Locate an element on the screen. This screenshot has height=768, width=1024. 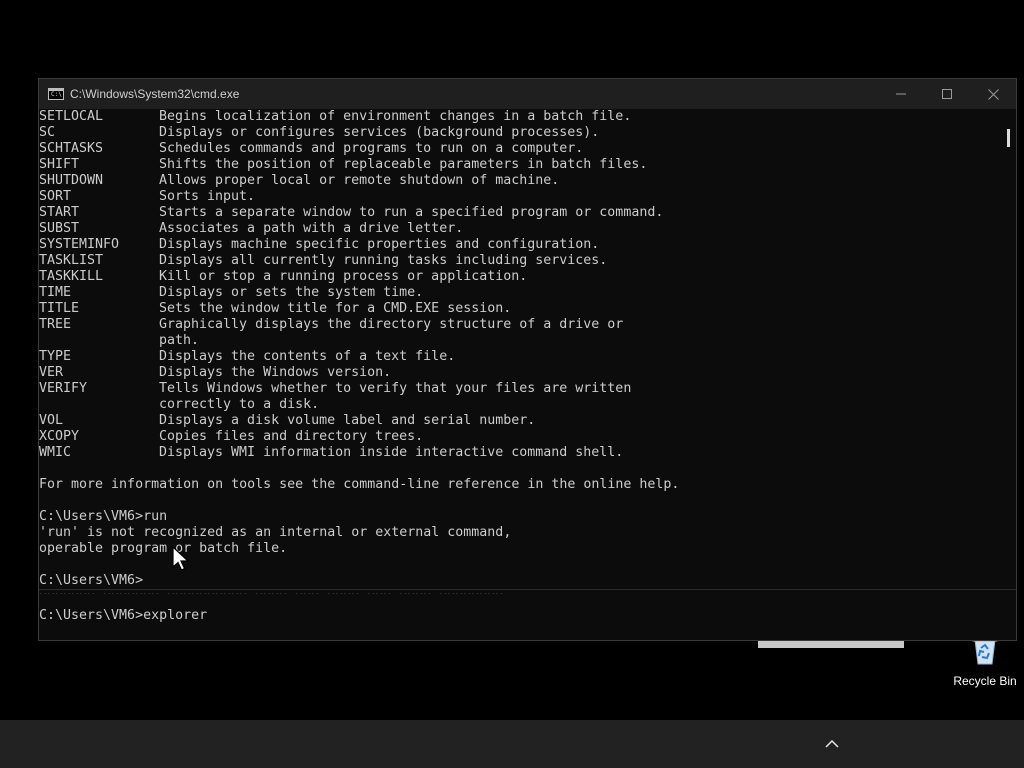
command-name: START is located at coordinates (59, 212).